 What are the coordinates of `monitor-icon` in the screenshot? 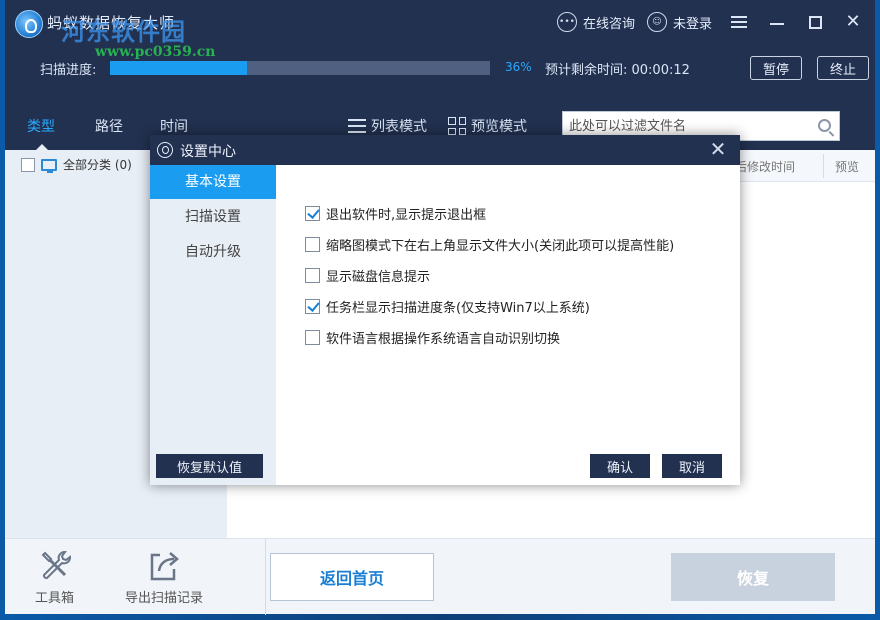 It's located at (49, 165).